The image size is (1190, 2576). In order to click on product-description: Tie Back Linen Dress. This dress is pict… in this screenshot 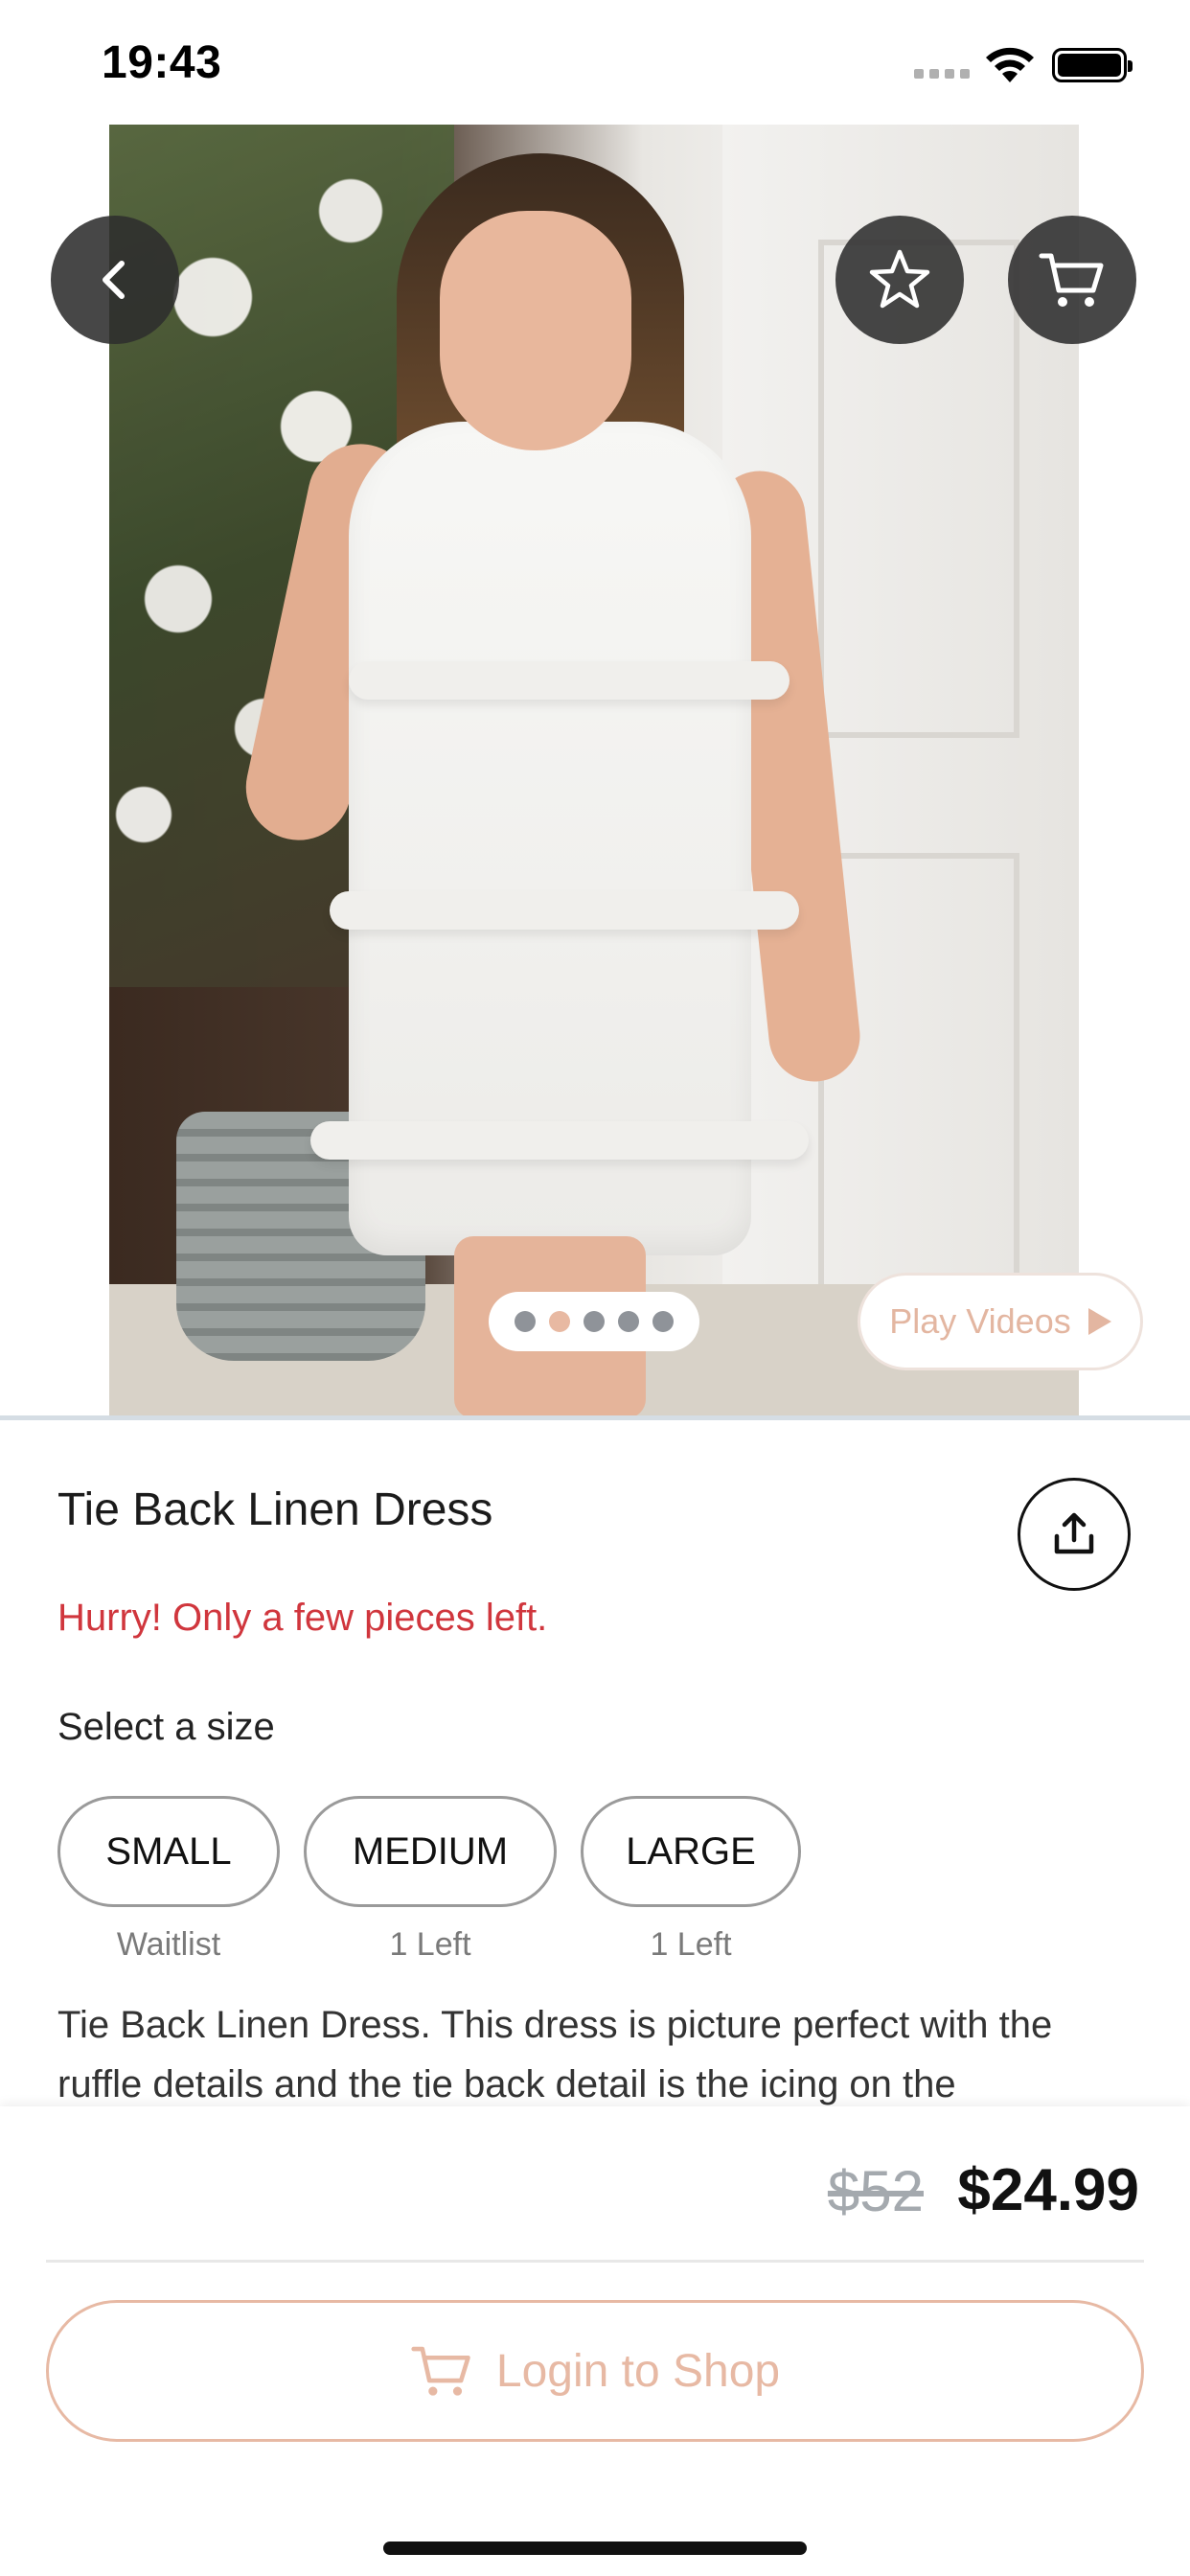, I will do `click(555, 2054)`.